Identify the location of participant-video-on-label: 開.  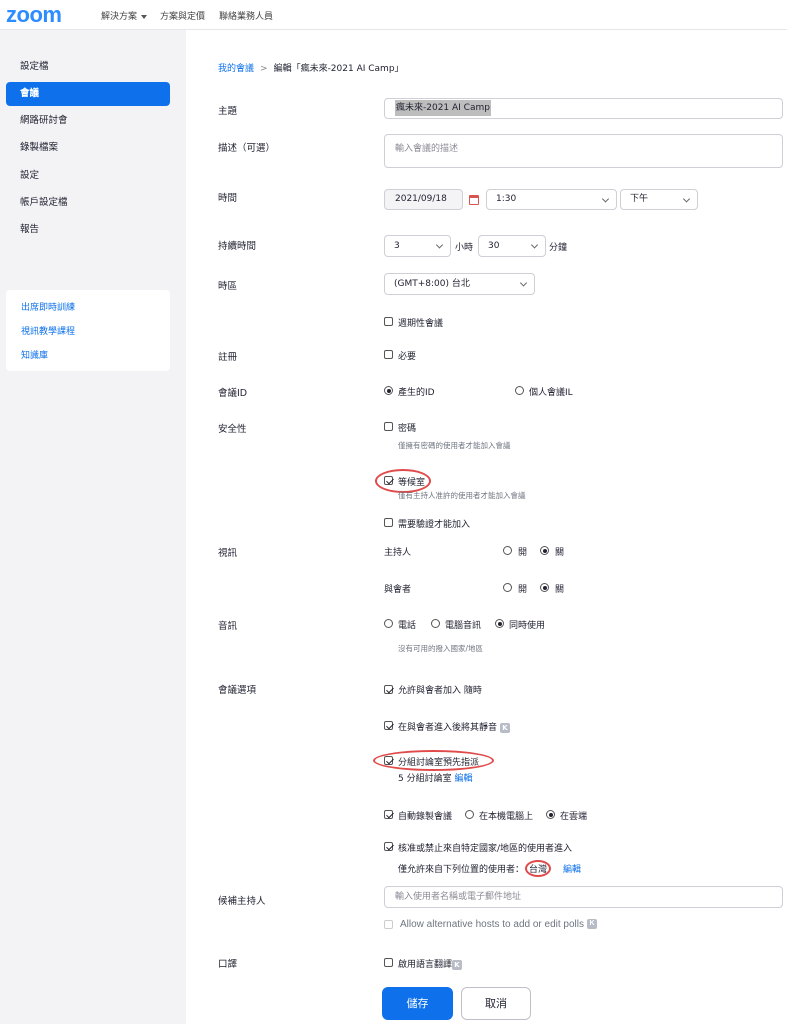
(523, 590).